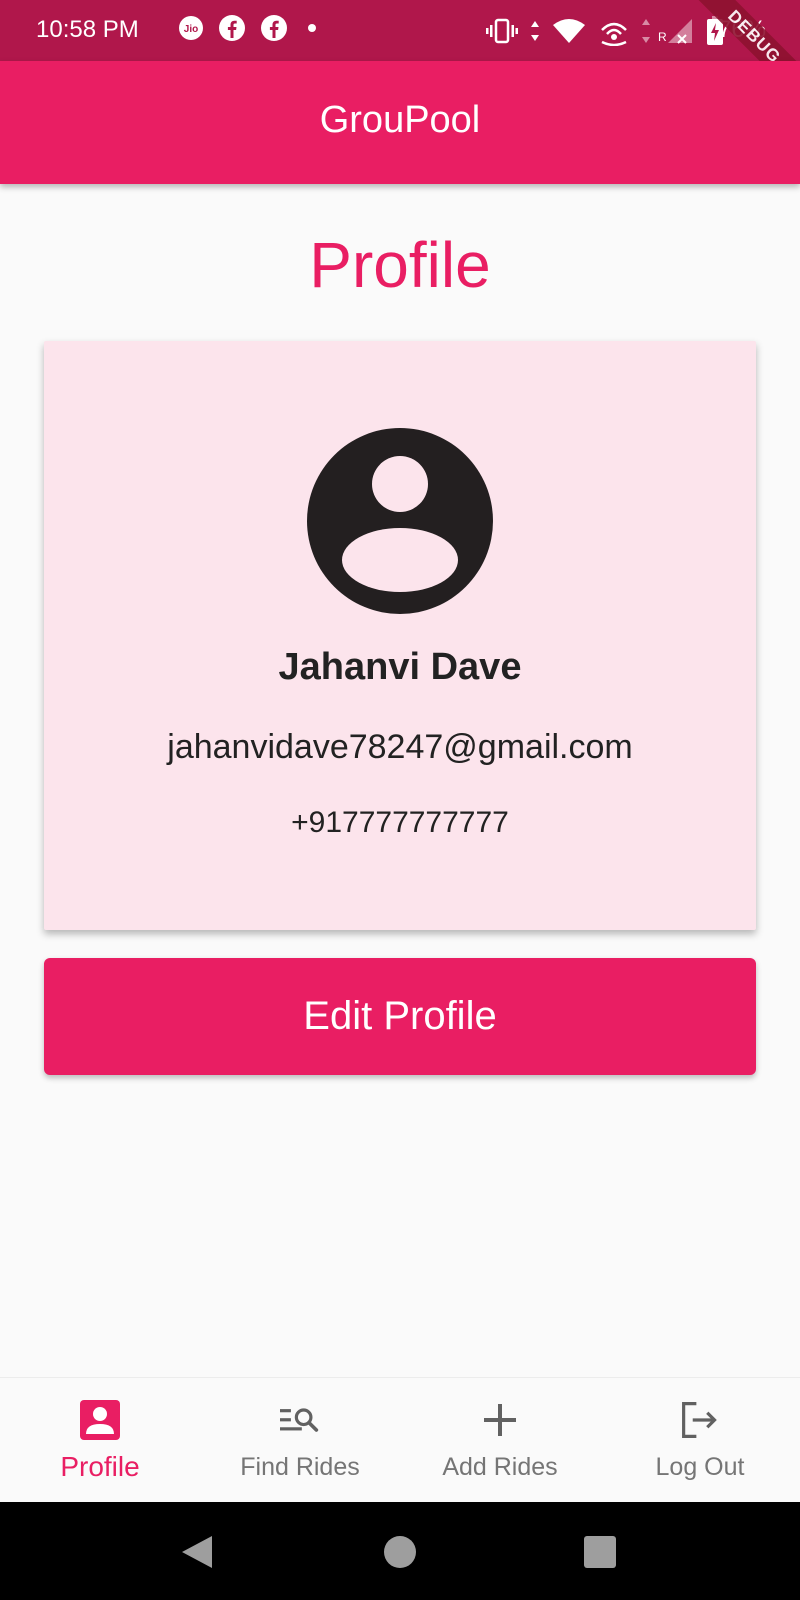  I want to click on vibrate-icon, so click(502, 31).